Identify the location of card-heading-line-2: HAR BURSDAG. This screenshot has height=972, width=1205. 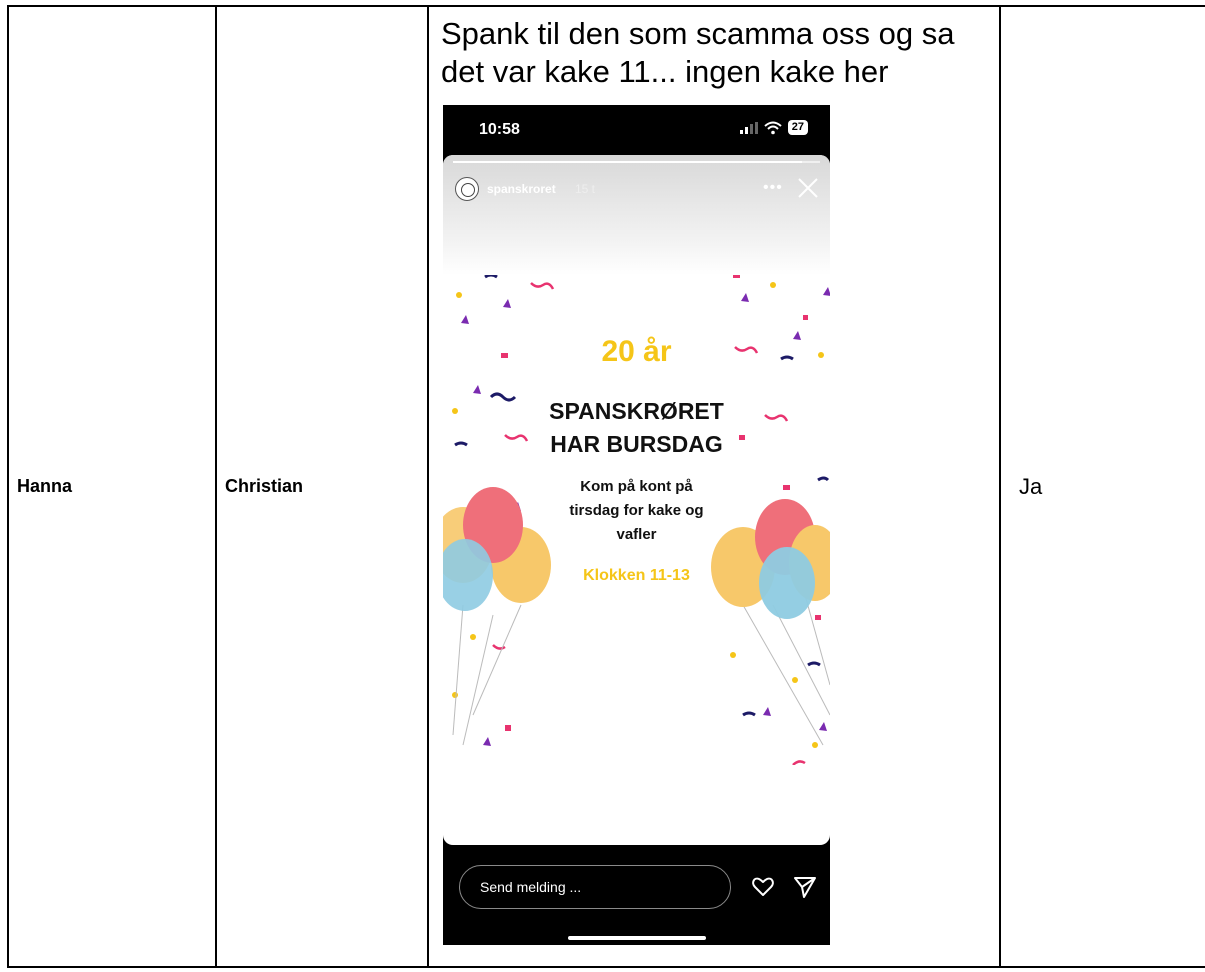
(636, 444).